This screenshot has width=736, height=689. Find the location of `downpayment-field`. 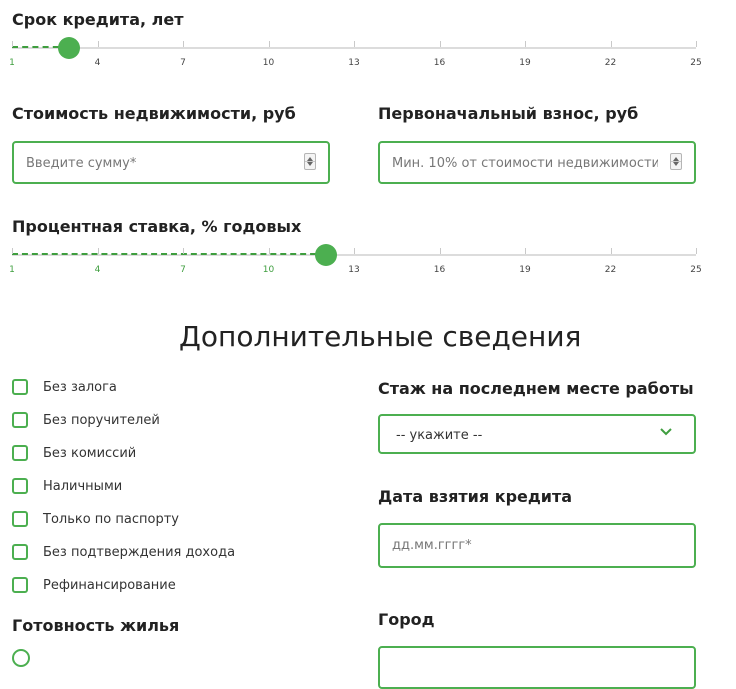

downpayment-field is located at coordinates (537, 162).